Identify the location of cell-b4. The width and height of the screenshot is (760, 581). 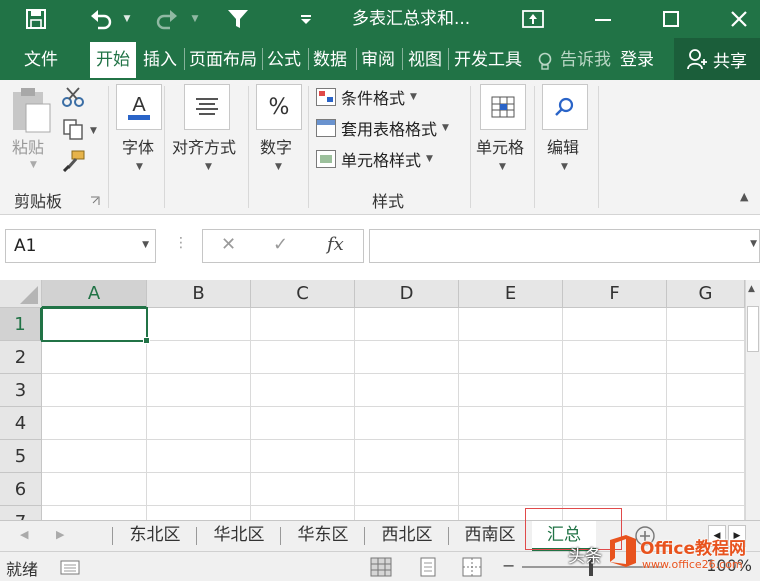
(199, 423).